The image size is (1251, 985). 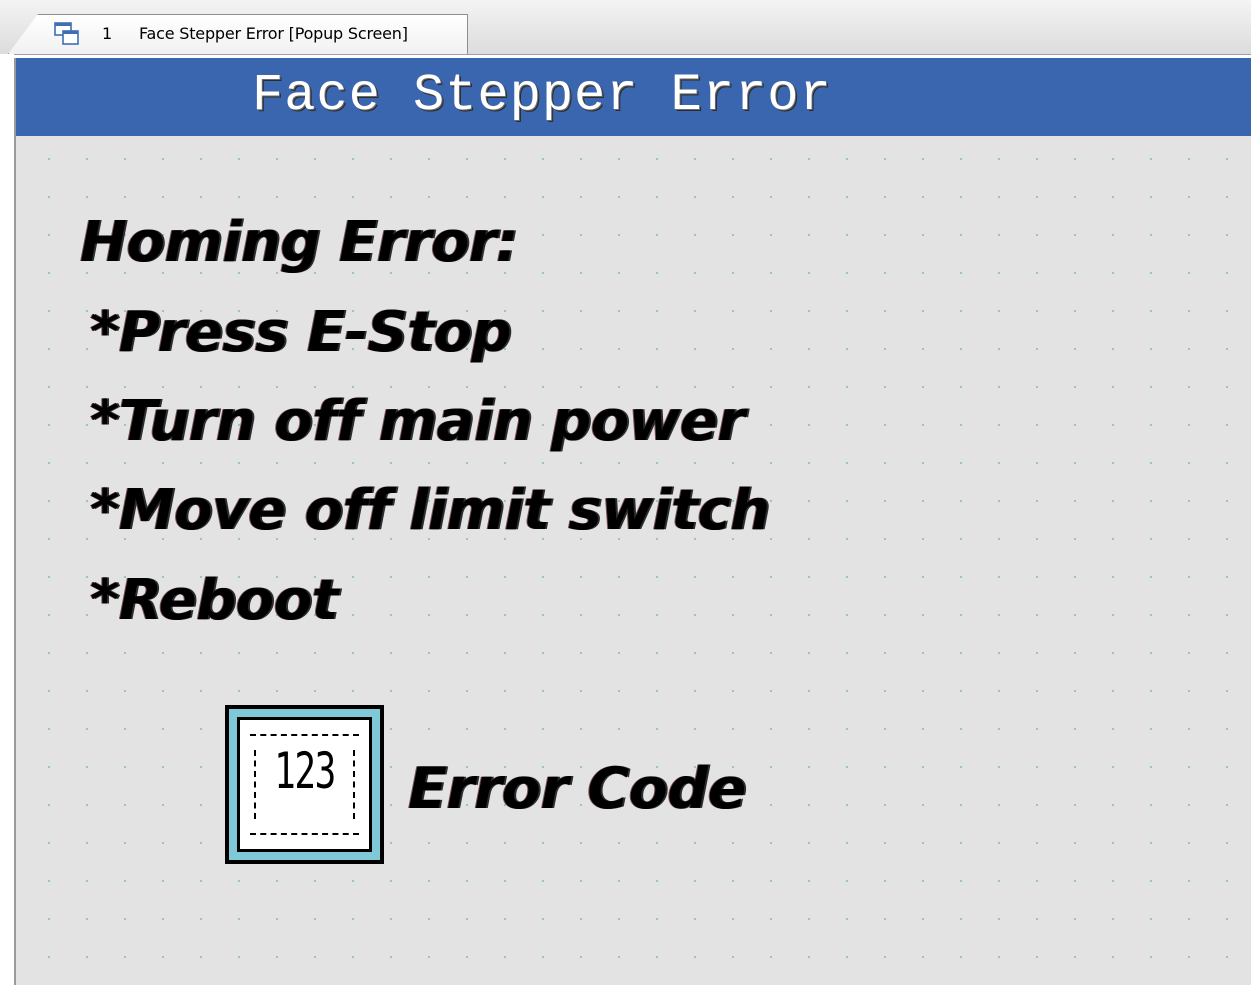 I want to click on screen-title: Face Stepper Error, so click(x=542, y=95).